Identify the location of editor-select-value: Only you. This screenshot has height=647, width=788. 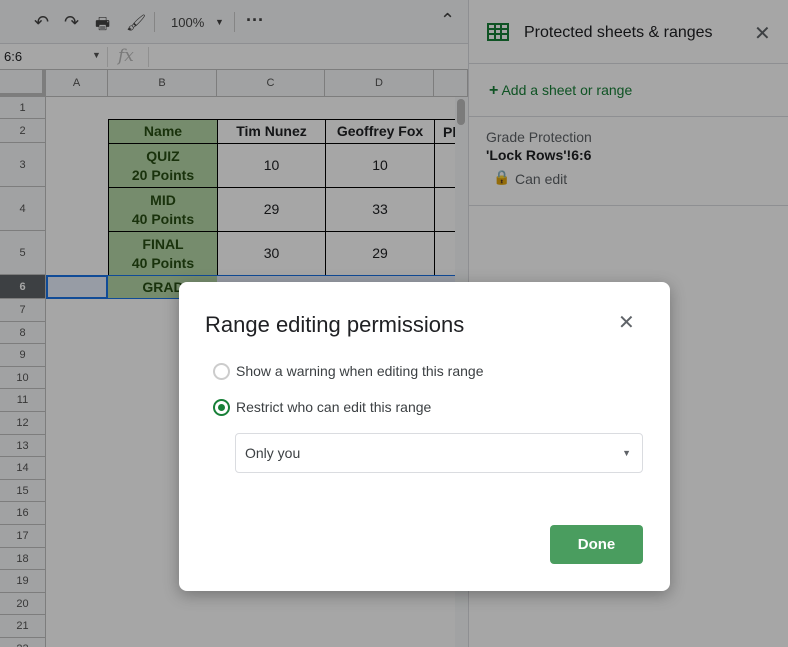
(273, 453).